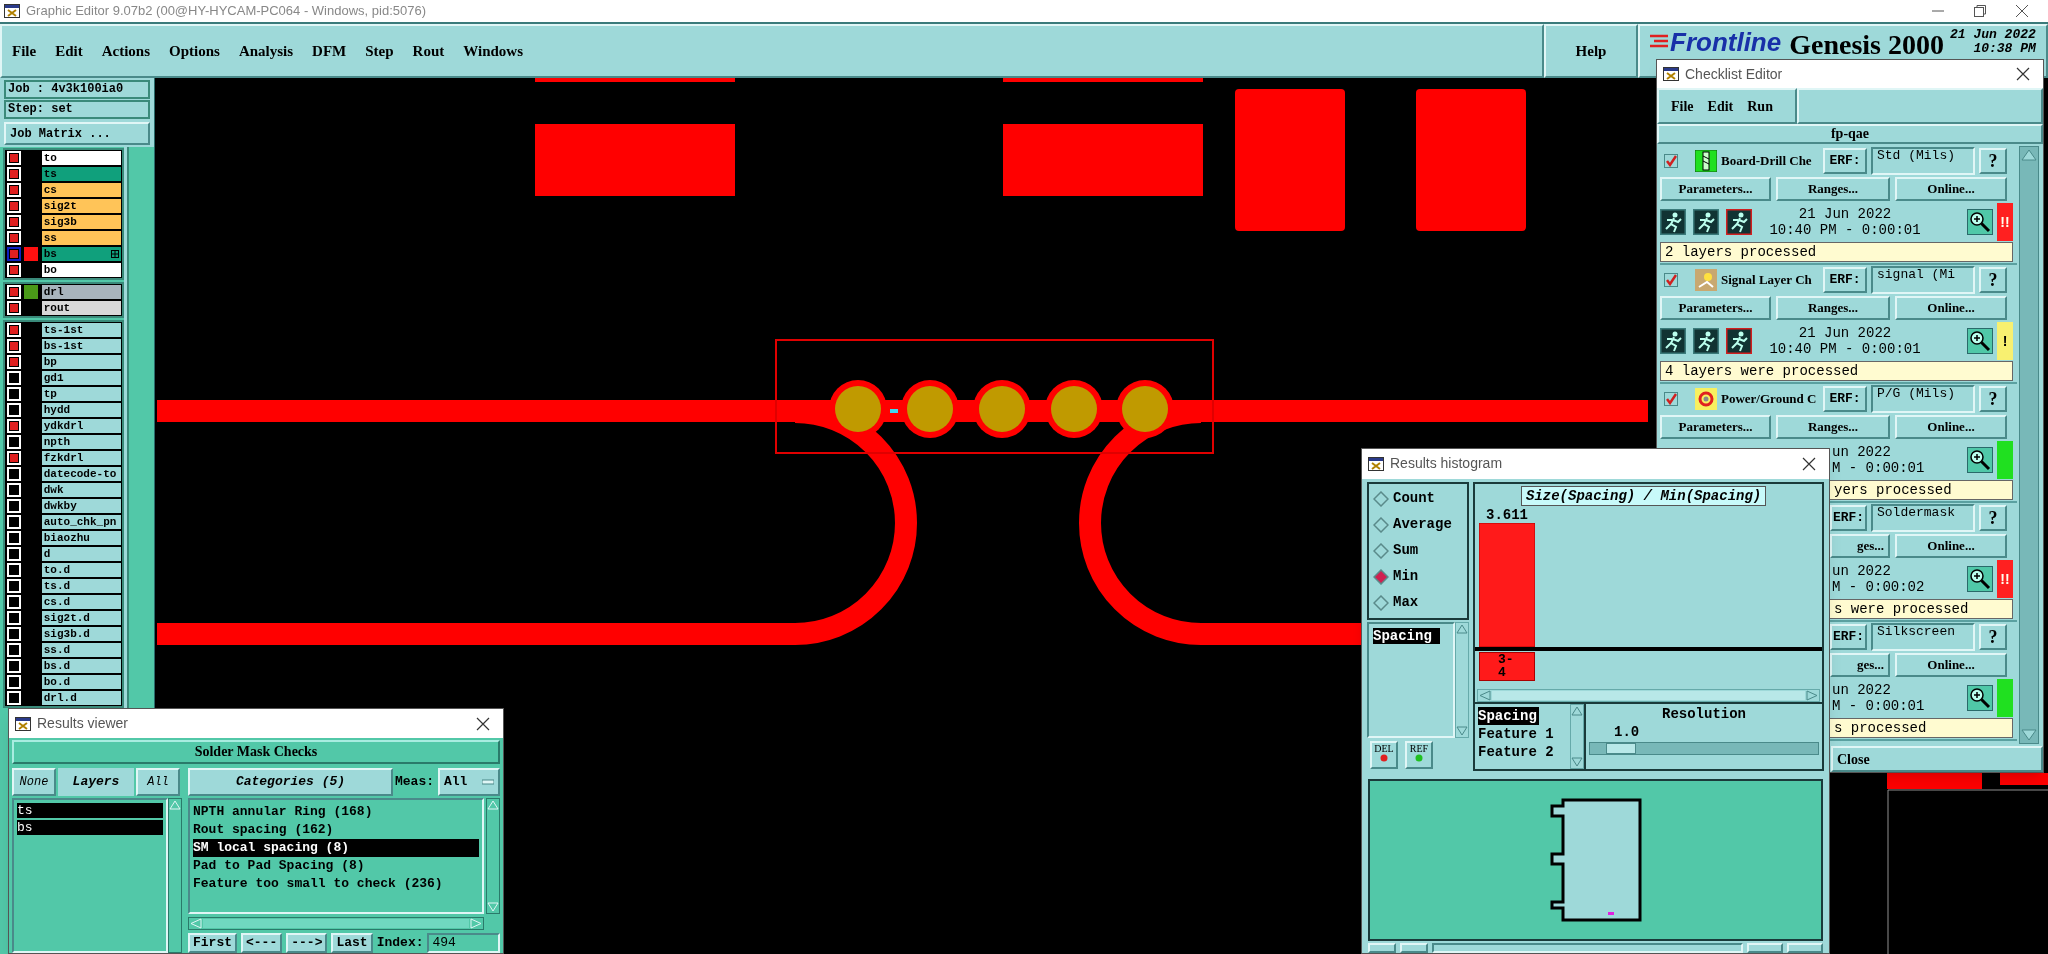 Image resolution: width=2048 pixels, height=954 pixels. Describe the element at coordinates (115, 254) in the screenshot. I see `expand-icon` at that location.